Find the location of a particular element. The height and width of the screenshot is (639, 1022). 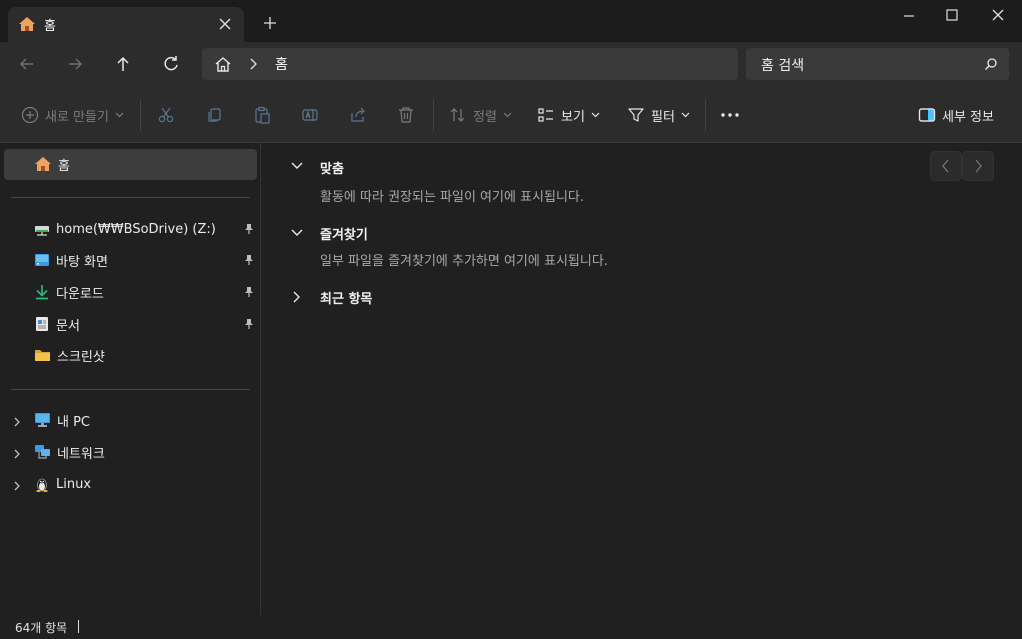

details-pane-icon is located at coordinates (927, 115).